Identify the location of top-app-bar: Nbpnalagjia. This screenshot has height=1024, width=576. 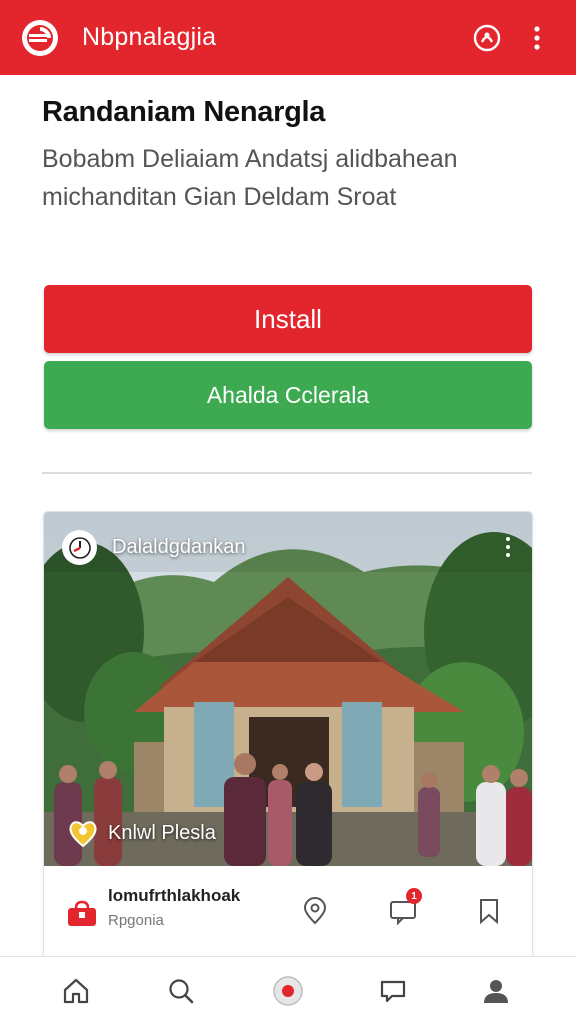
(288, 37).